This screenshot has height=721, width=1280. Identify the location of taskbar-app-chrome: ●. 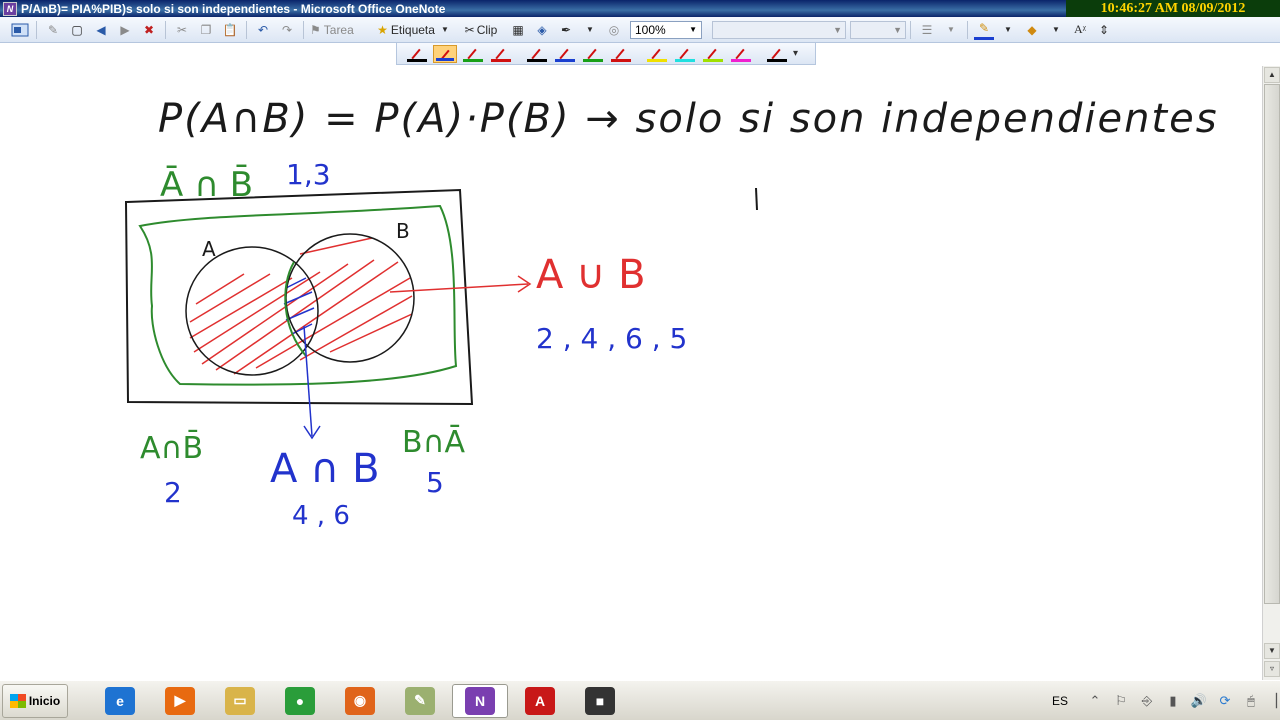
(300, 701).